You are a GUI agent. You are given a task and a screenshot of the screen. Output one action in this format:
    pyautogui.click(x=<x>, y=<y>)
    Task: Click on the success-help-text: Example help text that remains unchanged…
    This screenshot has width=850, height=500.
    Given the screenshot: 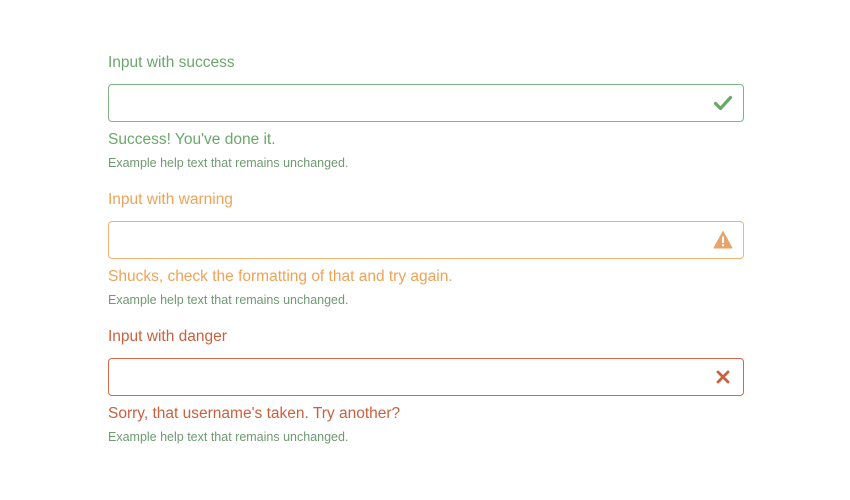 What is the action you would take?
    pyautogui.click(x=228, y=163)
    